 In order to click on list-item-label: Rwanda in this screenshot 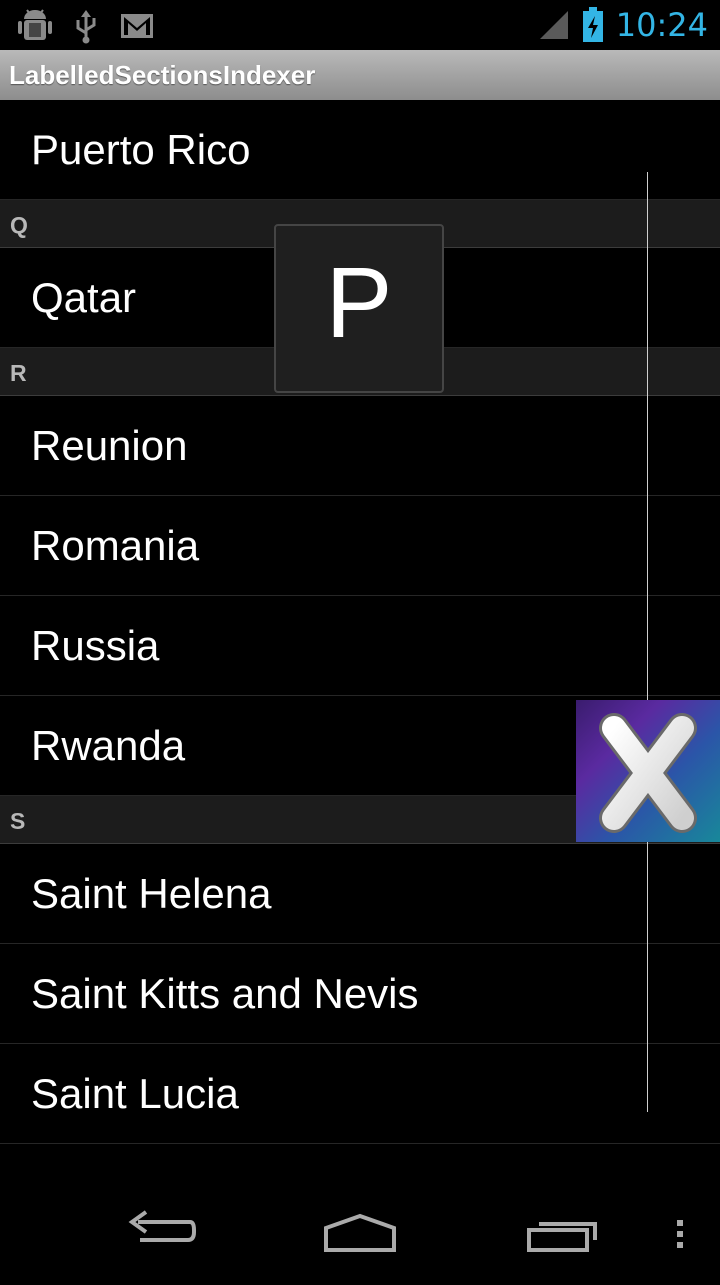, I will do `click(108, 745)`.